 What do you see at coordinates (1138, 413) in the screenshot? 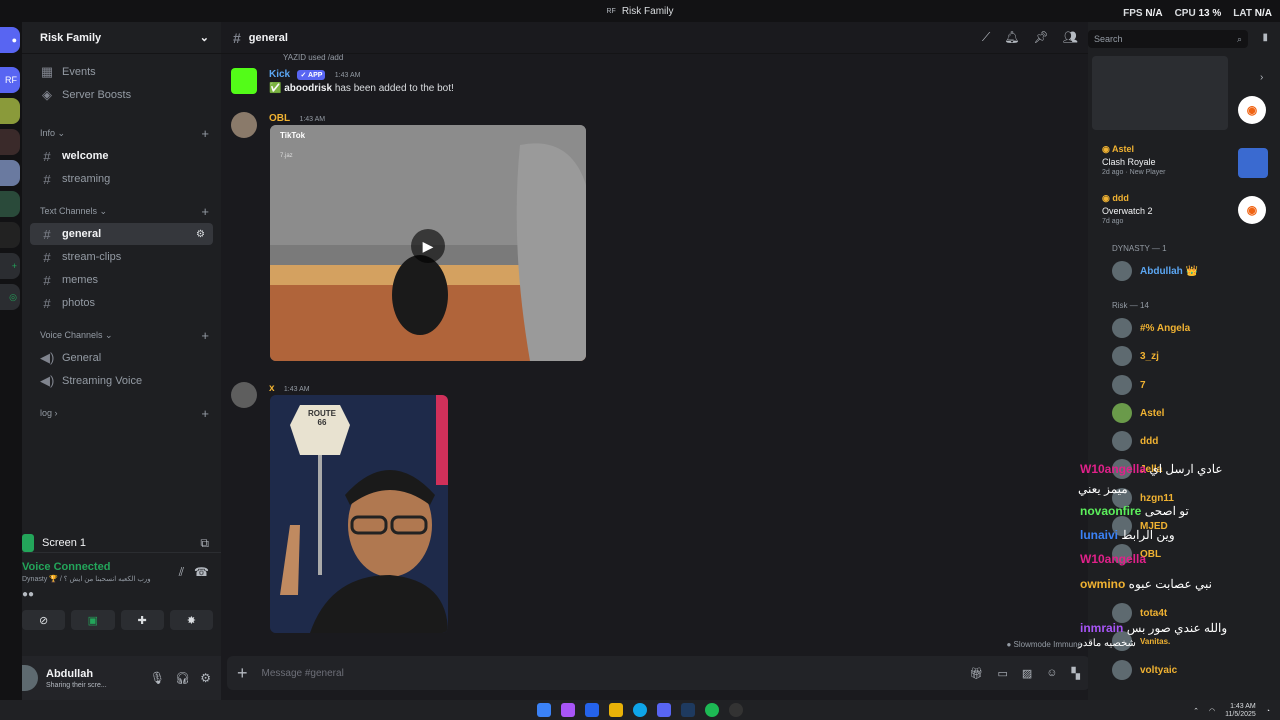
I see `member-item: Astel` at bounding box center [1138, 413].